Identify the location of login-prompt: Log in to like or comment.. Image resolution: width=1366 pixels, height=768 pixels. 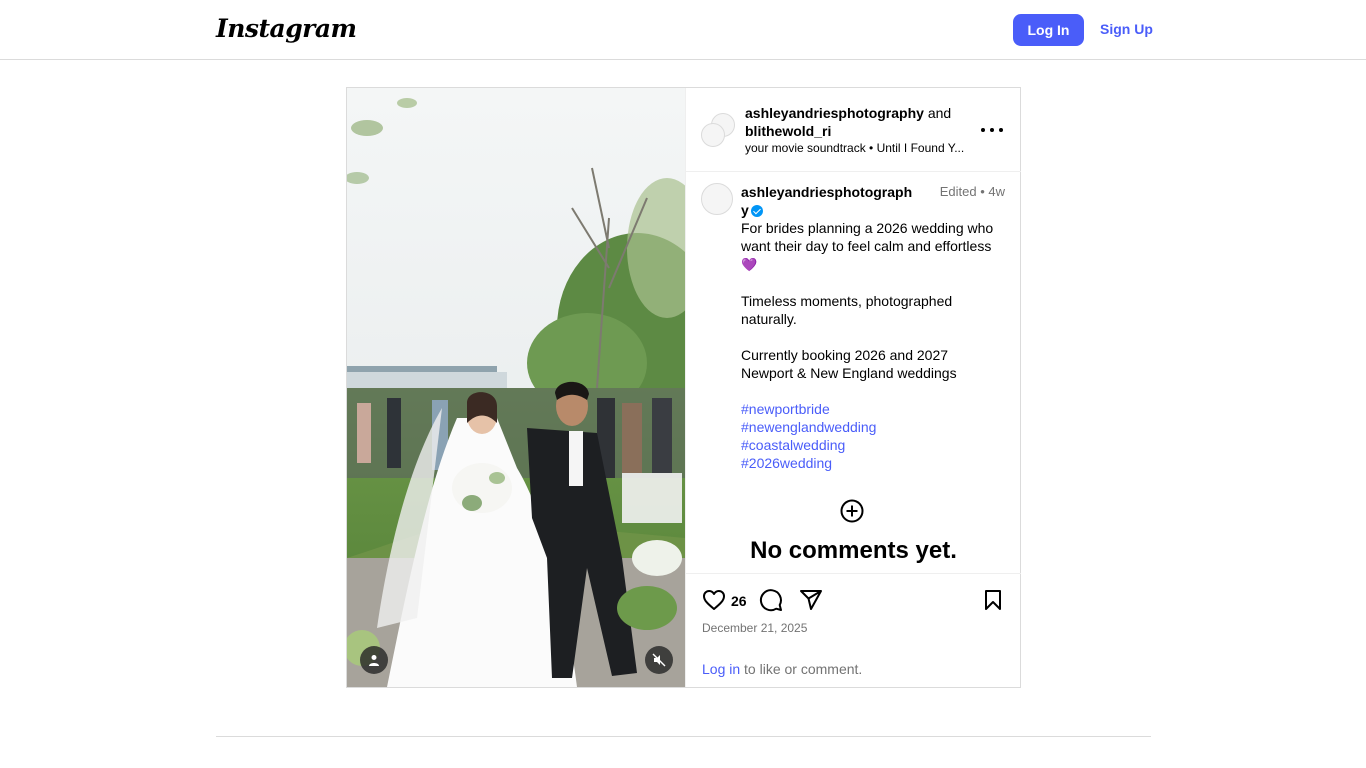
(782, 669).